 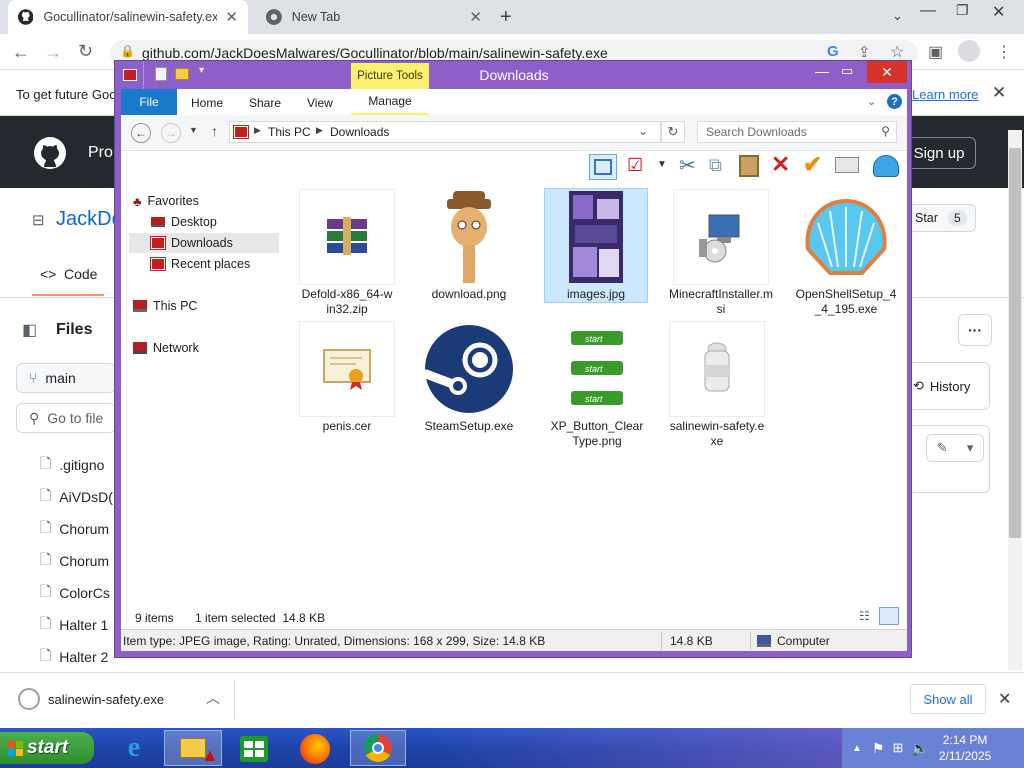 What do you see at coordinates (66, 418) in the screenshot?
I see `go-to-file-input: ⚲ Go to file` at bounding box center [66, 418].